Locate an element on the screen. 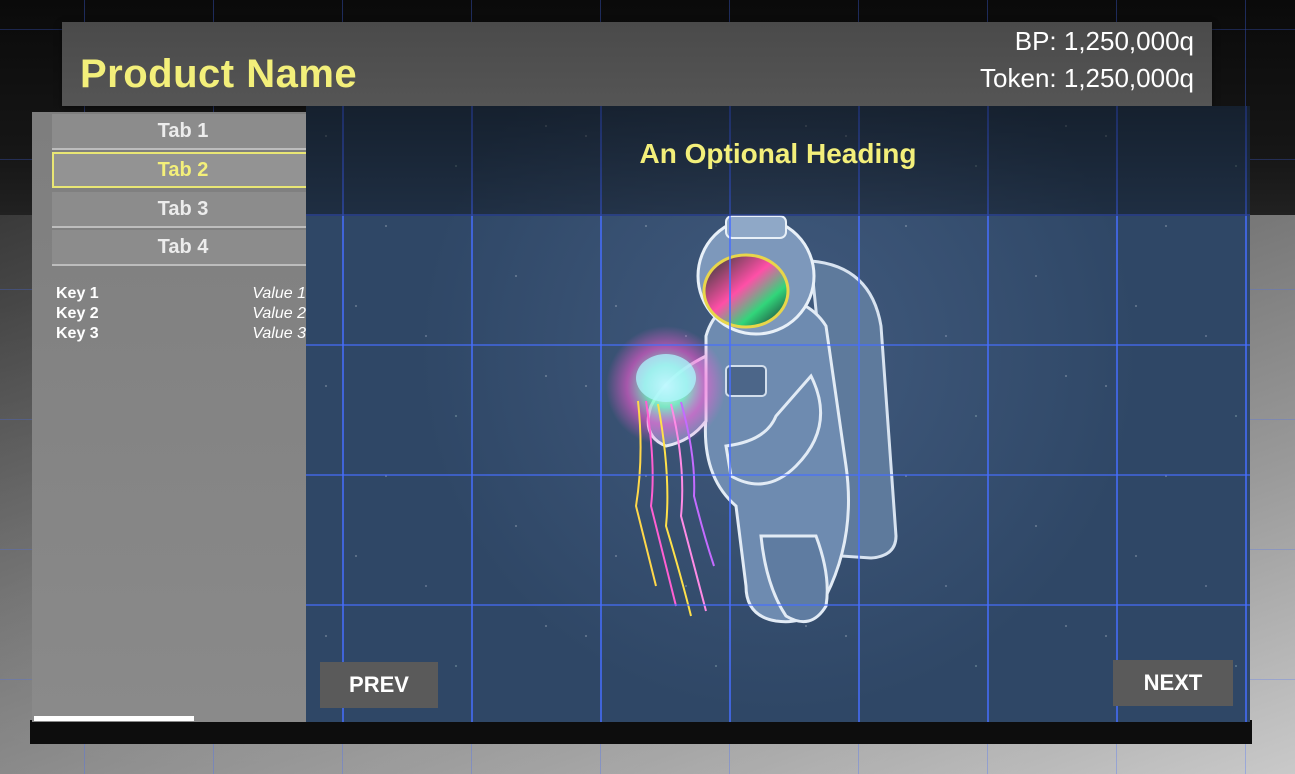 Image resolution: width=1295 pixels, height=774 pixels. detail-key: Key 3 is located at coordinates (77, 333).